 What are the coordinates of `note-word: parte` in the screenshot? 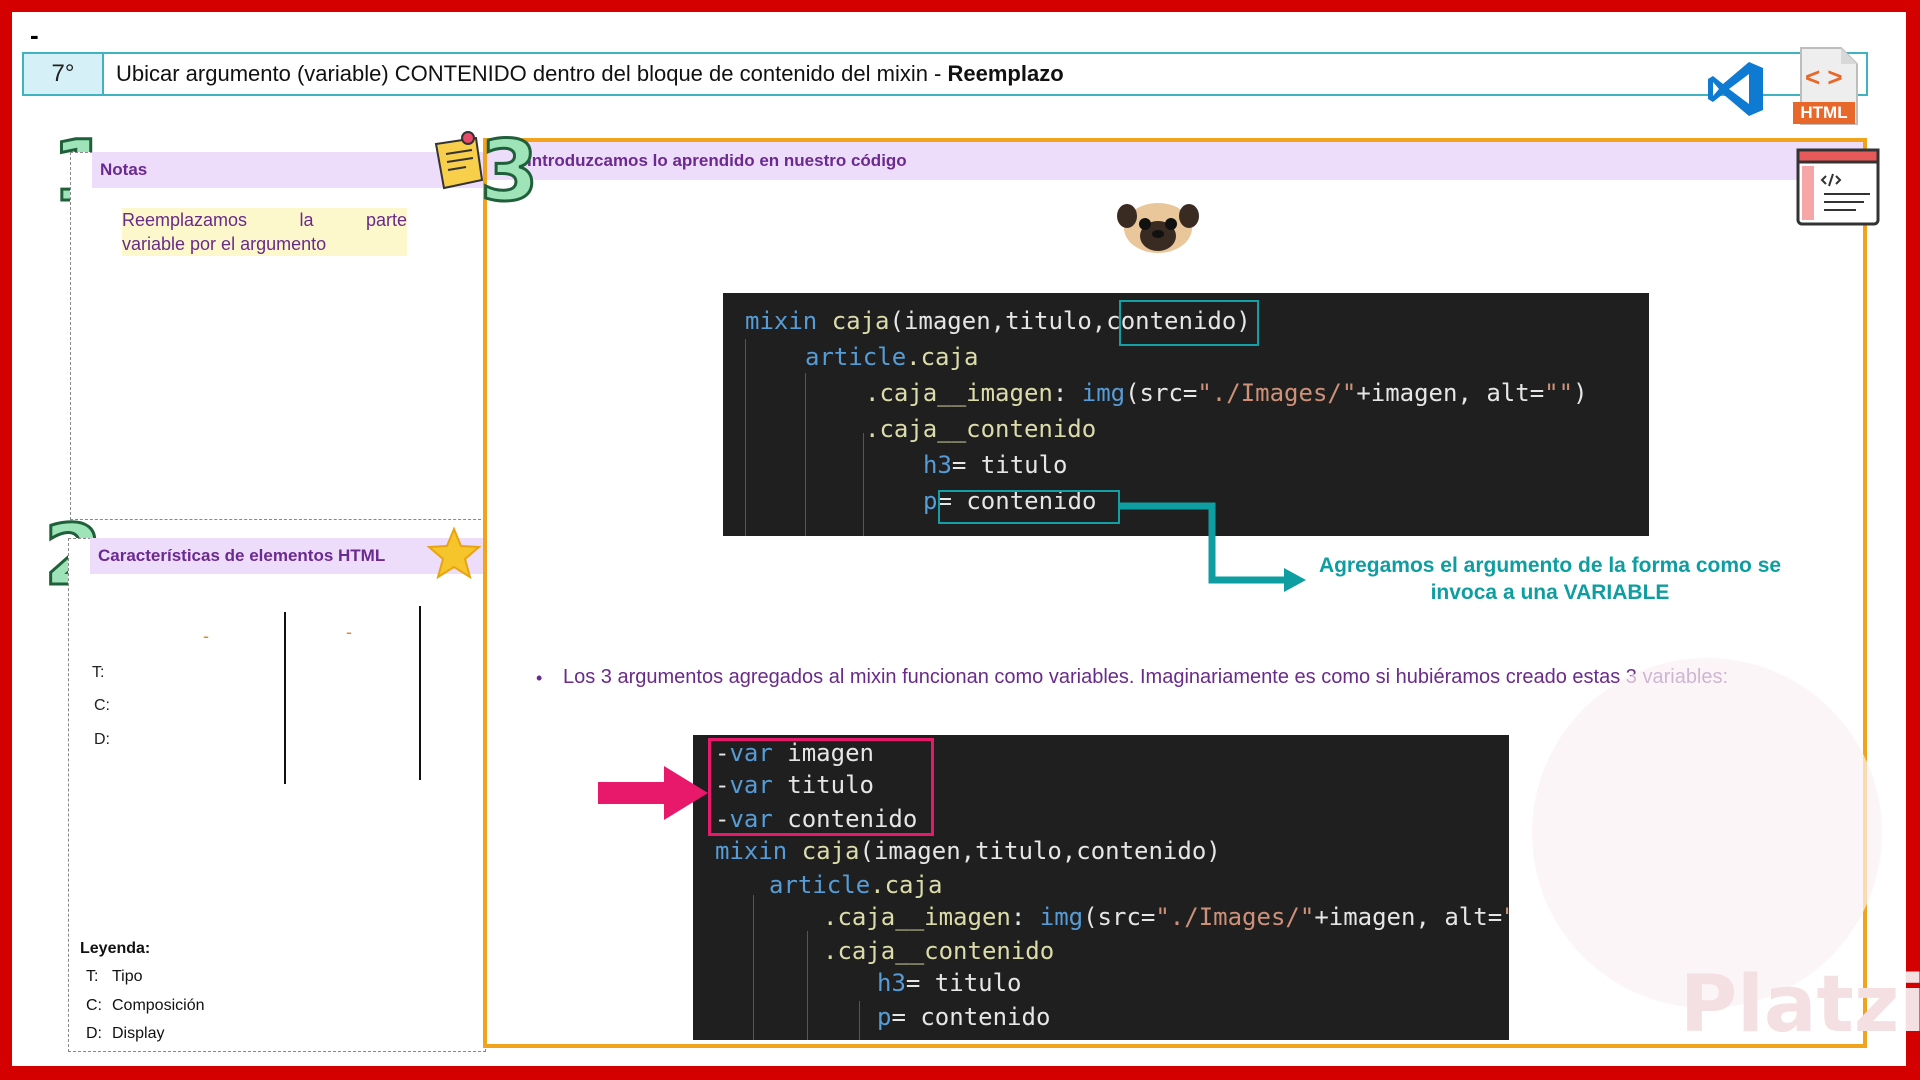 It's located at (386, 220).